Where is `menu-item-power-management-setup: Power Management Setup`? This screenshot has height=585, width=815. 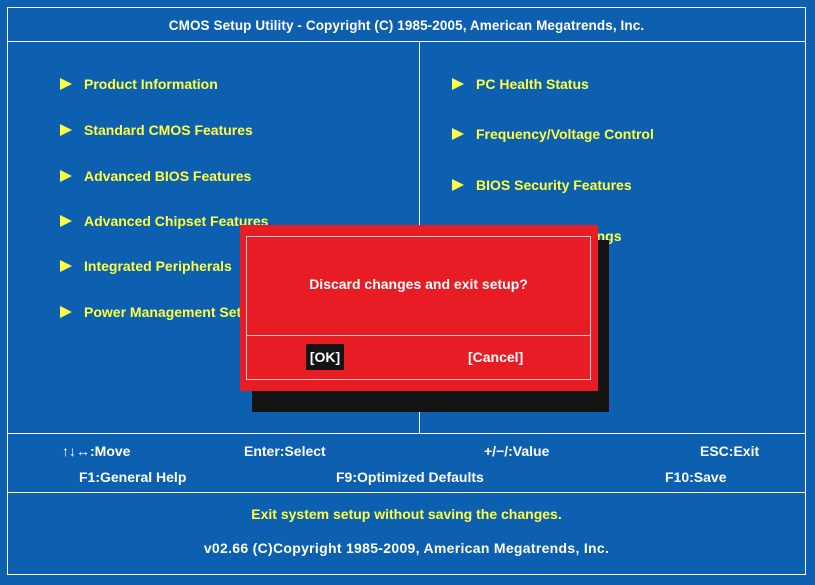 menu-item-power-management-setup: Power Management Setup is located at coordinates (159, 312).